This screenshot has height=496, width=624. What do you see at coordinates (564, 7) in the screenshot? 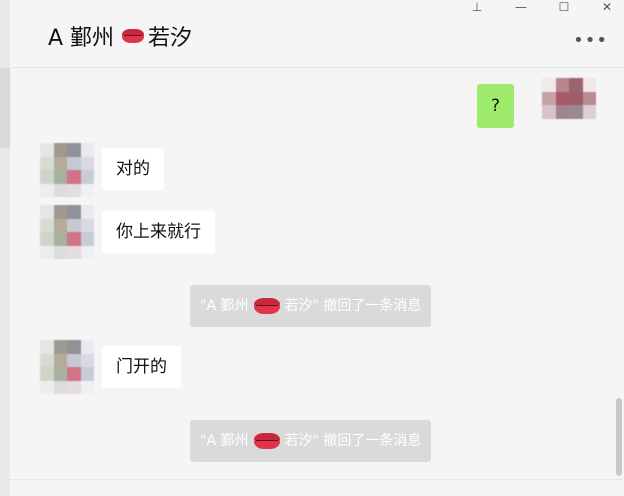
I see `maximize-icon: ☐` at bounding box center [564, 7].